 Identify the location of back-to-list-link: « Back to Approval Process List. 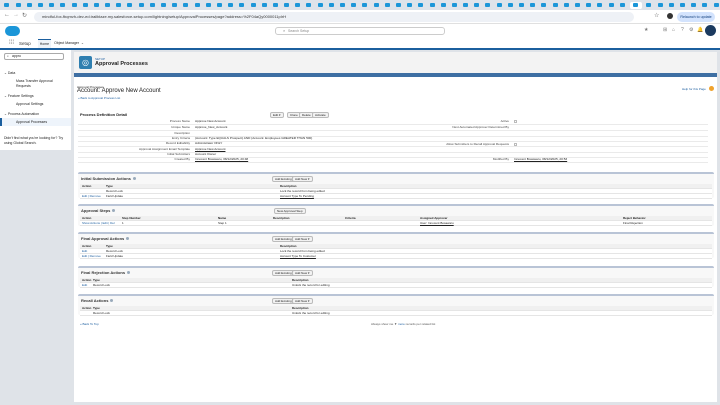
(99, 98).